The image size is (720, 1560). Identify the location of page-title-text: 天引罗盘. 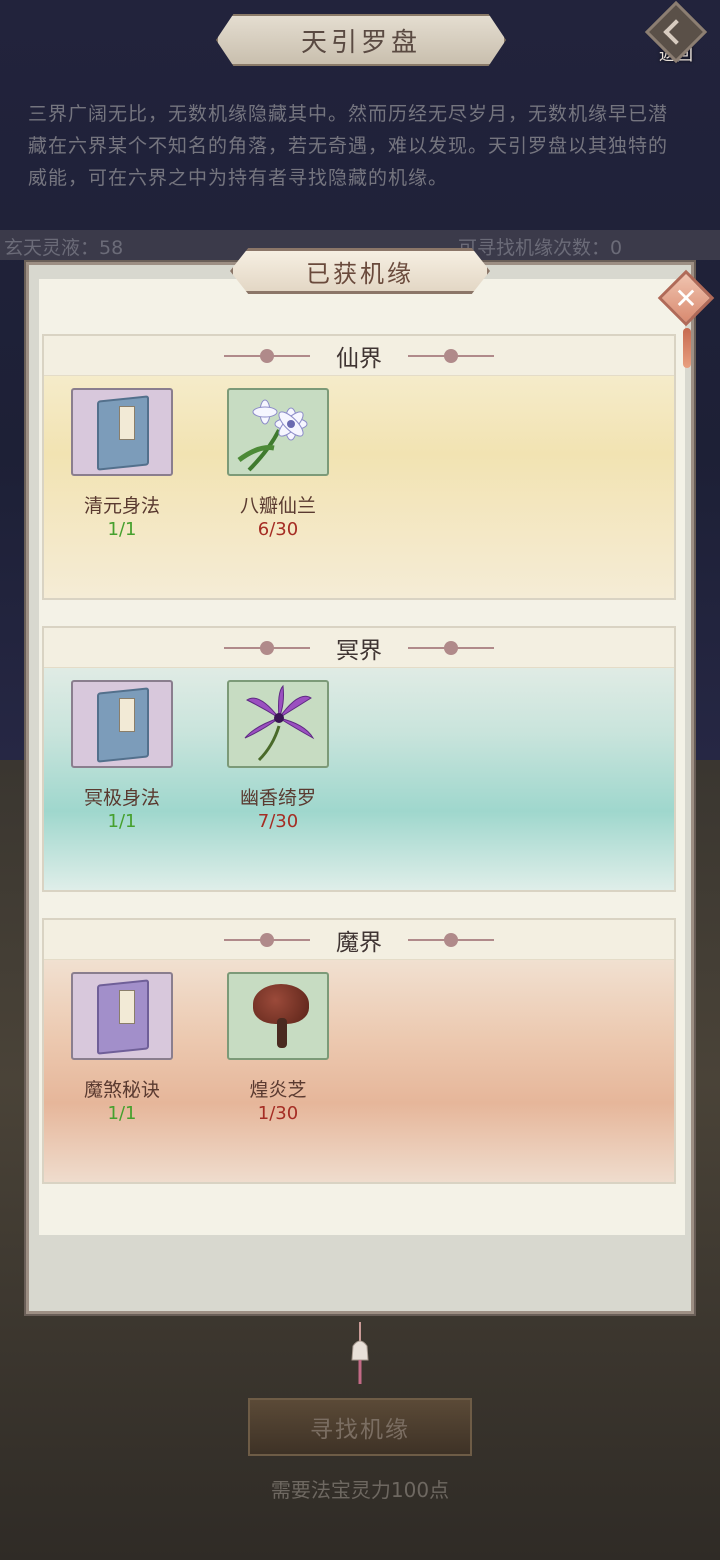
(360, 42).